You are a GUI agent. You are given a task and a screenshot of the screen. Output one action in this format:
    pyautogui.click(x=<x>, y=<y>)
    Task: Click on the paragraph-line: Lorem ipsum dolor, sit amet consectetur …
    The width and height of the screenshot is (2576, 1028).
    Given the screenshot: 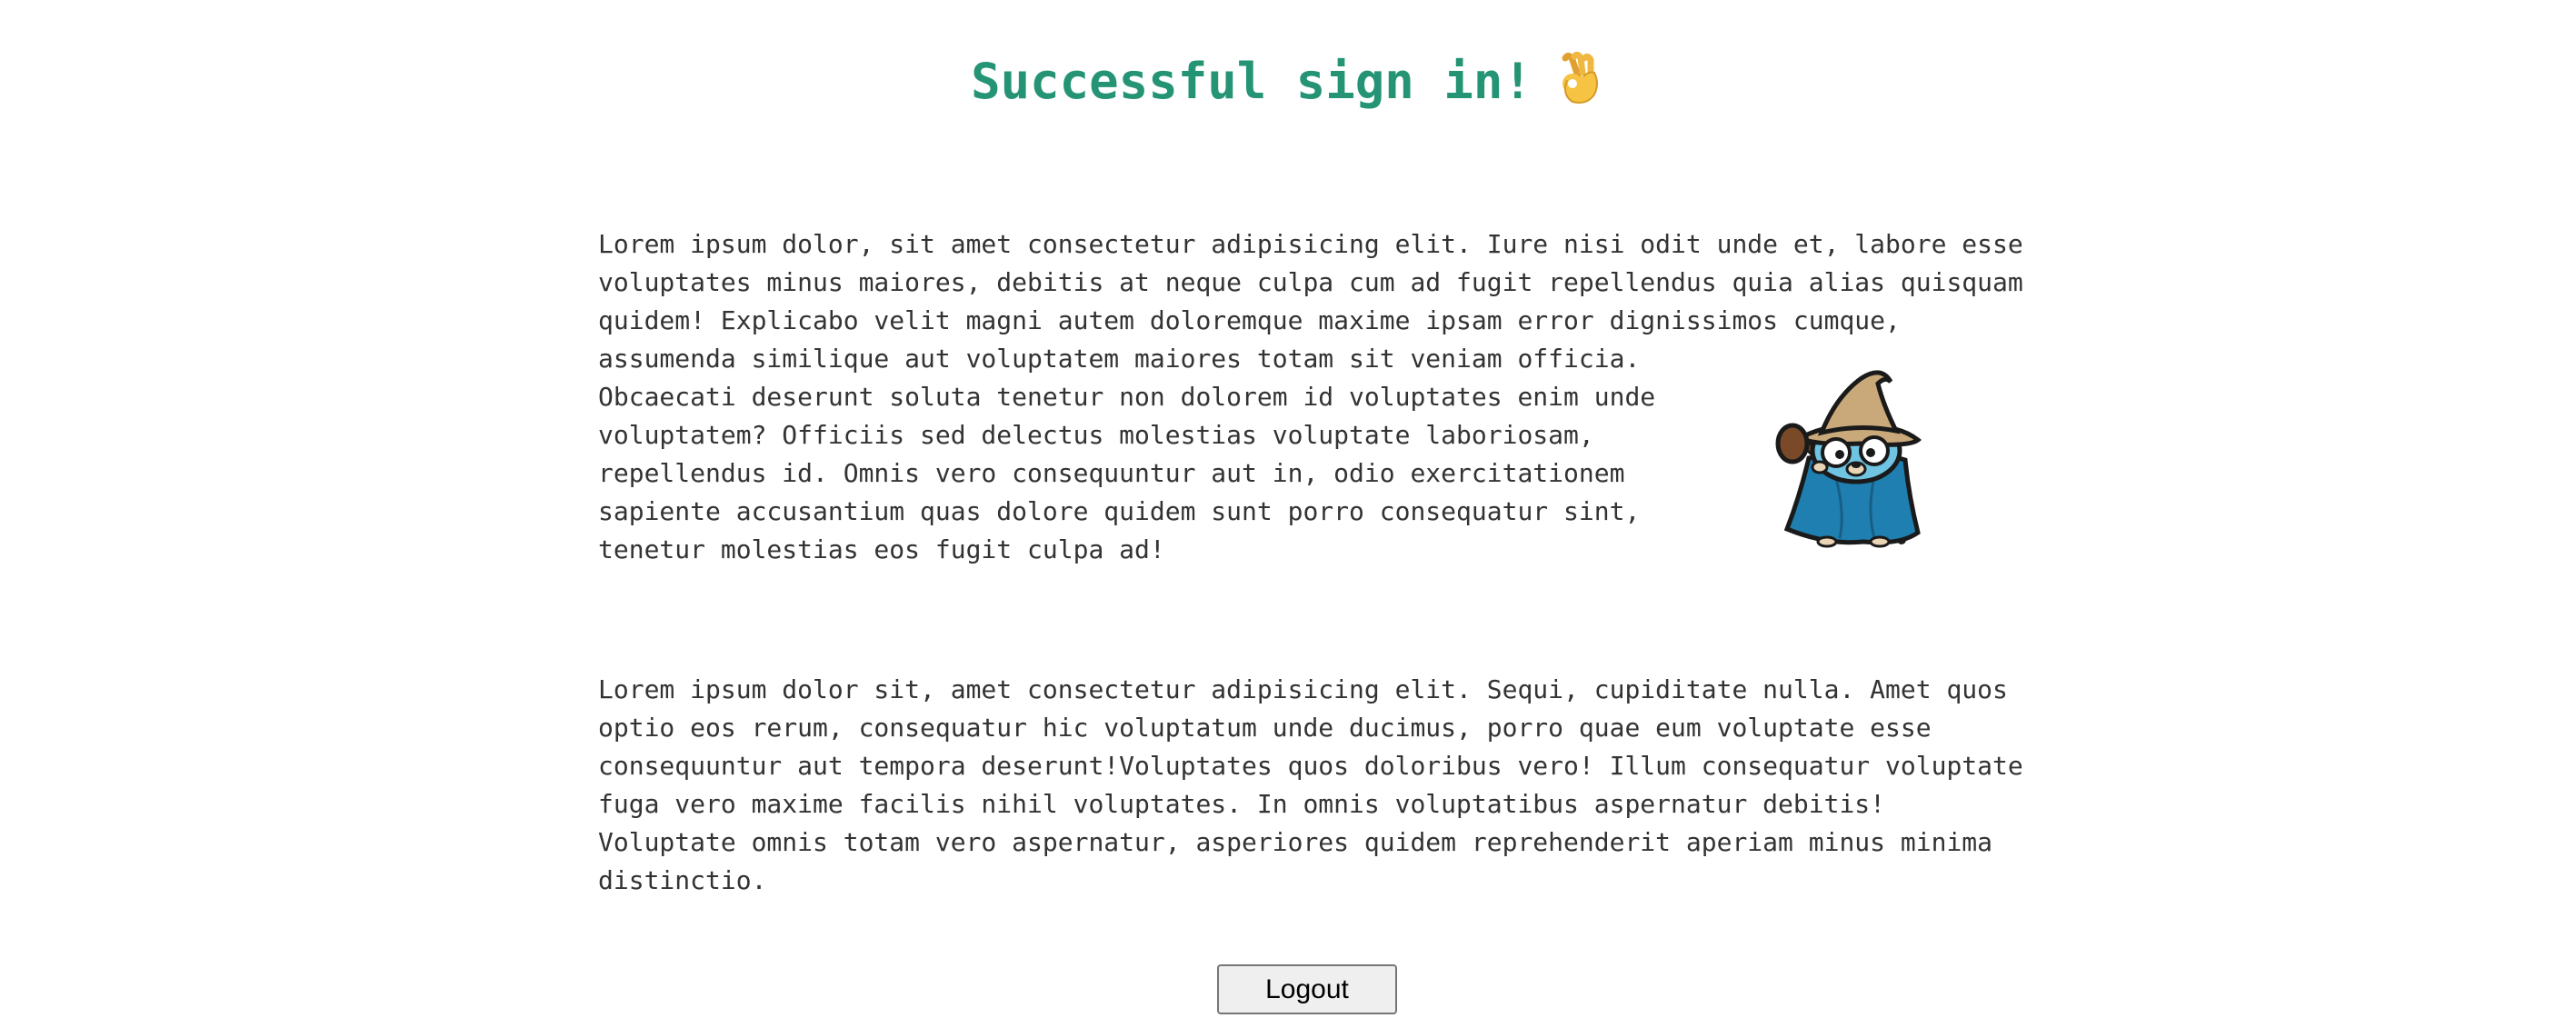 What is the action you would take?
    pyautogui.click(x=1311, y=244)
    